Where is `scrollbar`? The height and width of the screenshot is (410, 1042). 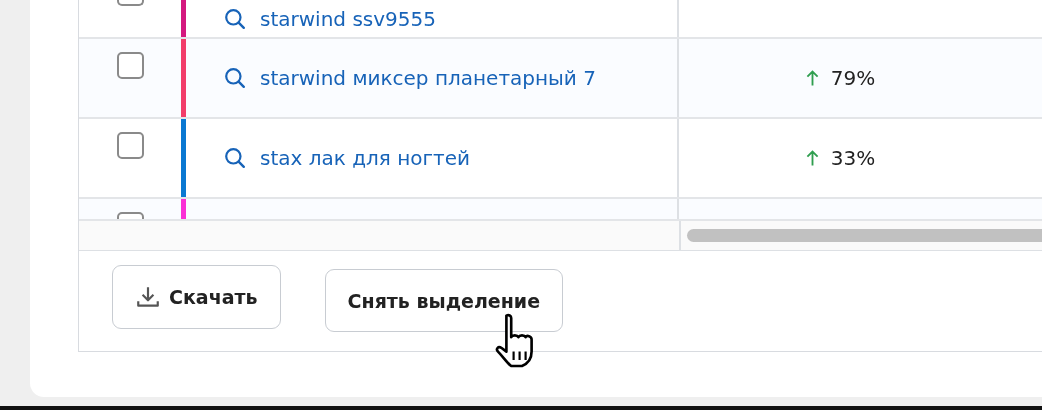
scrollbar is located at coordinates (864, 235).